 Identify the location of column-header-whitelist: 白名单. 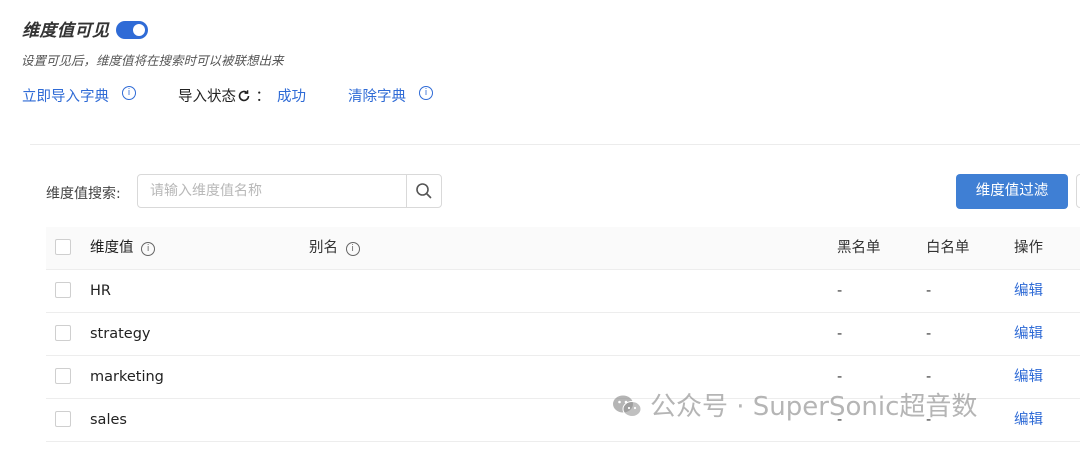
(948, 248).